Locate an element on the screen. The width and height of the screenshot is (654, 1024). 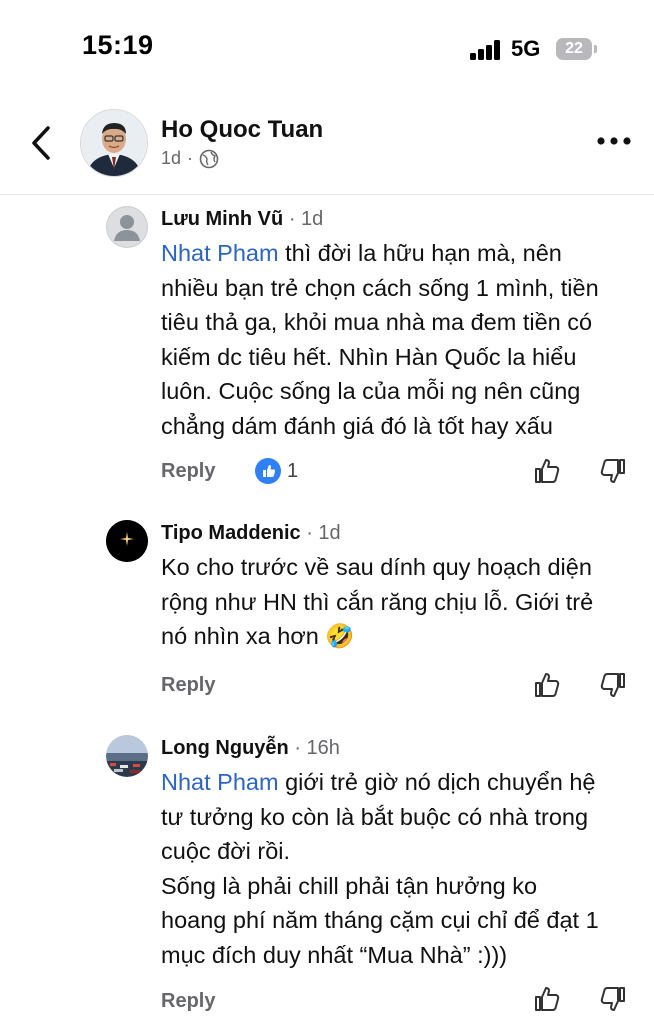
battery-icon: 22 is located at coordinates (574, 49).